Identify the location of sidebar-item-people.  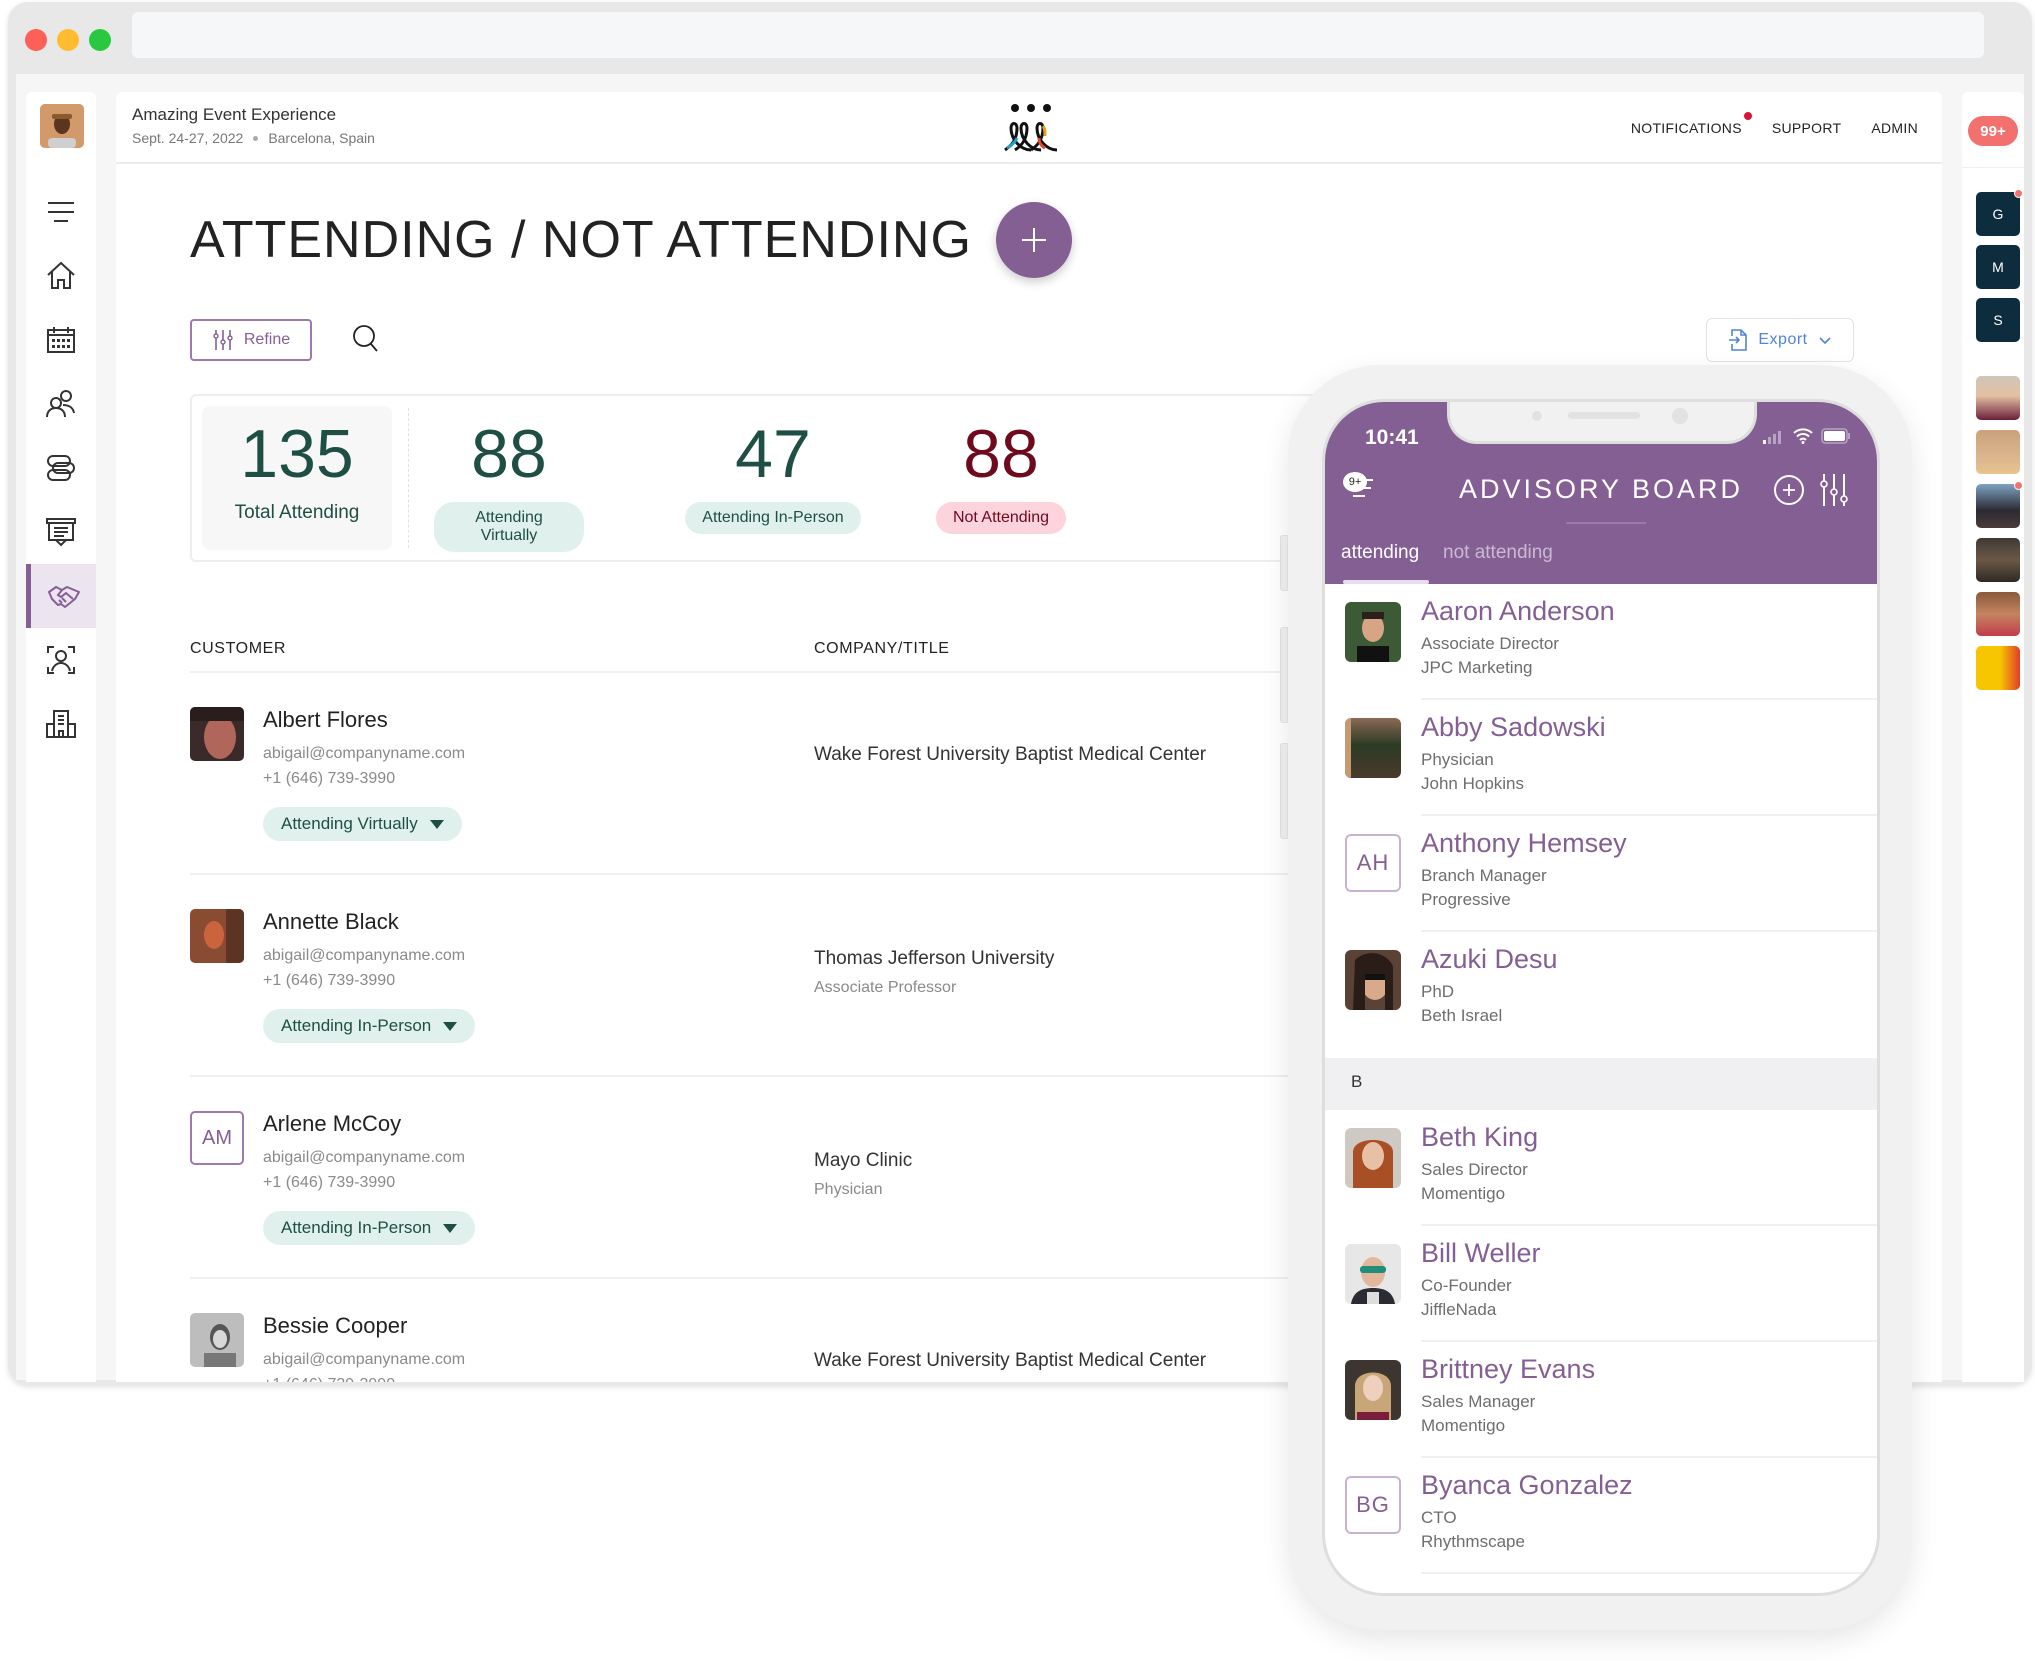
(61, 404).